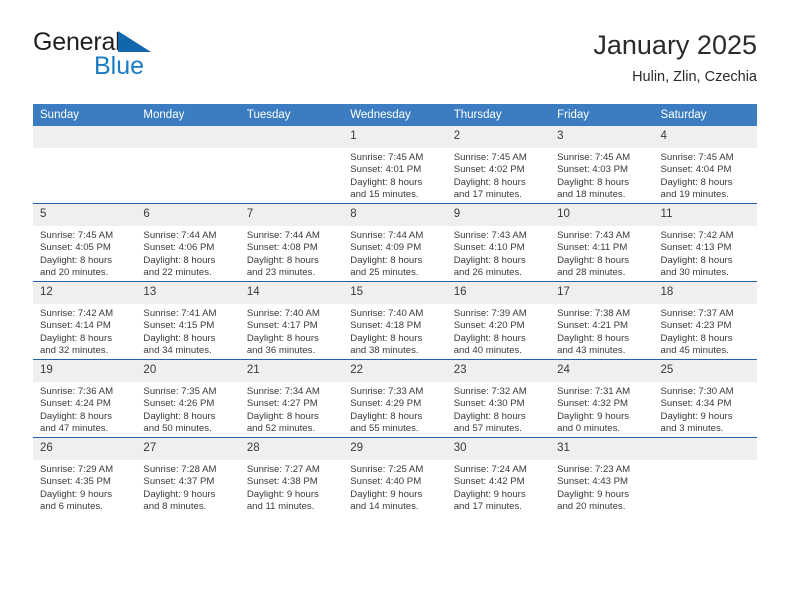 The width and height of the screenshot is (792, 612). What do you see at coordinates (602, 215) in the screenshot?
I see `day-number: 10` at bounding box center [602, 215].